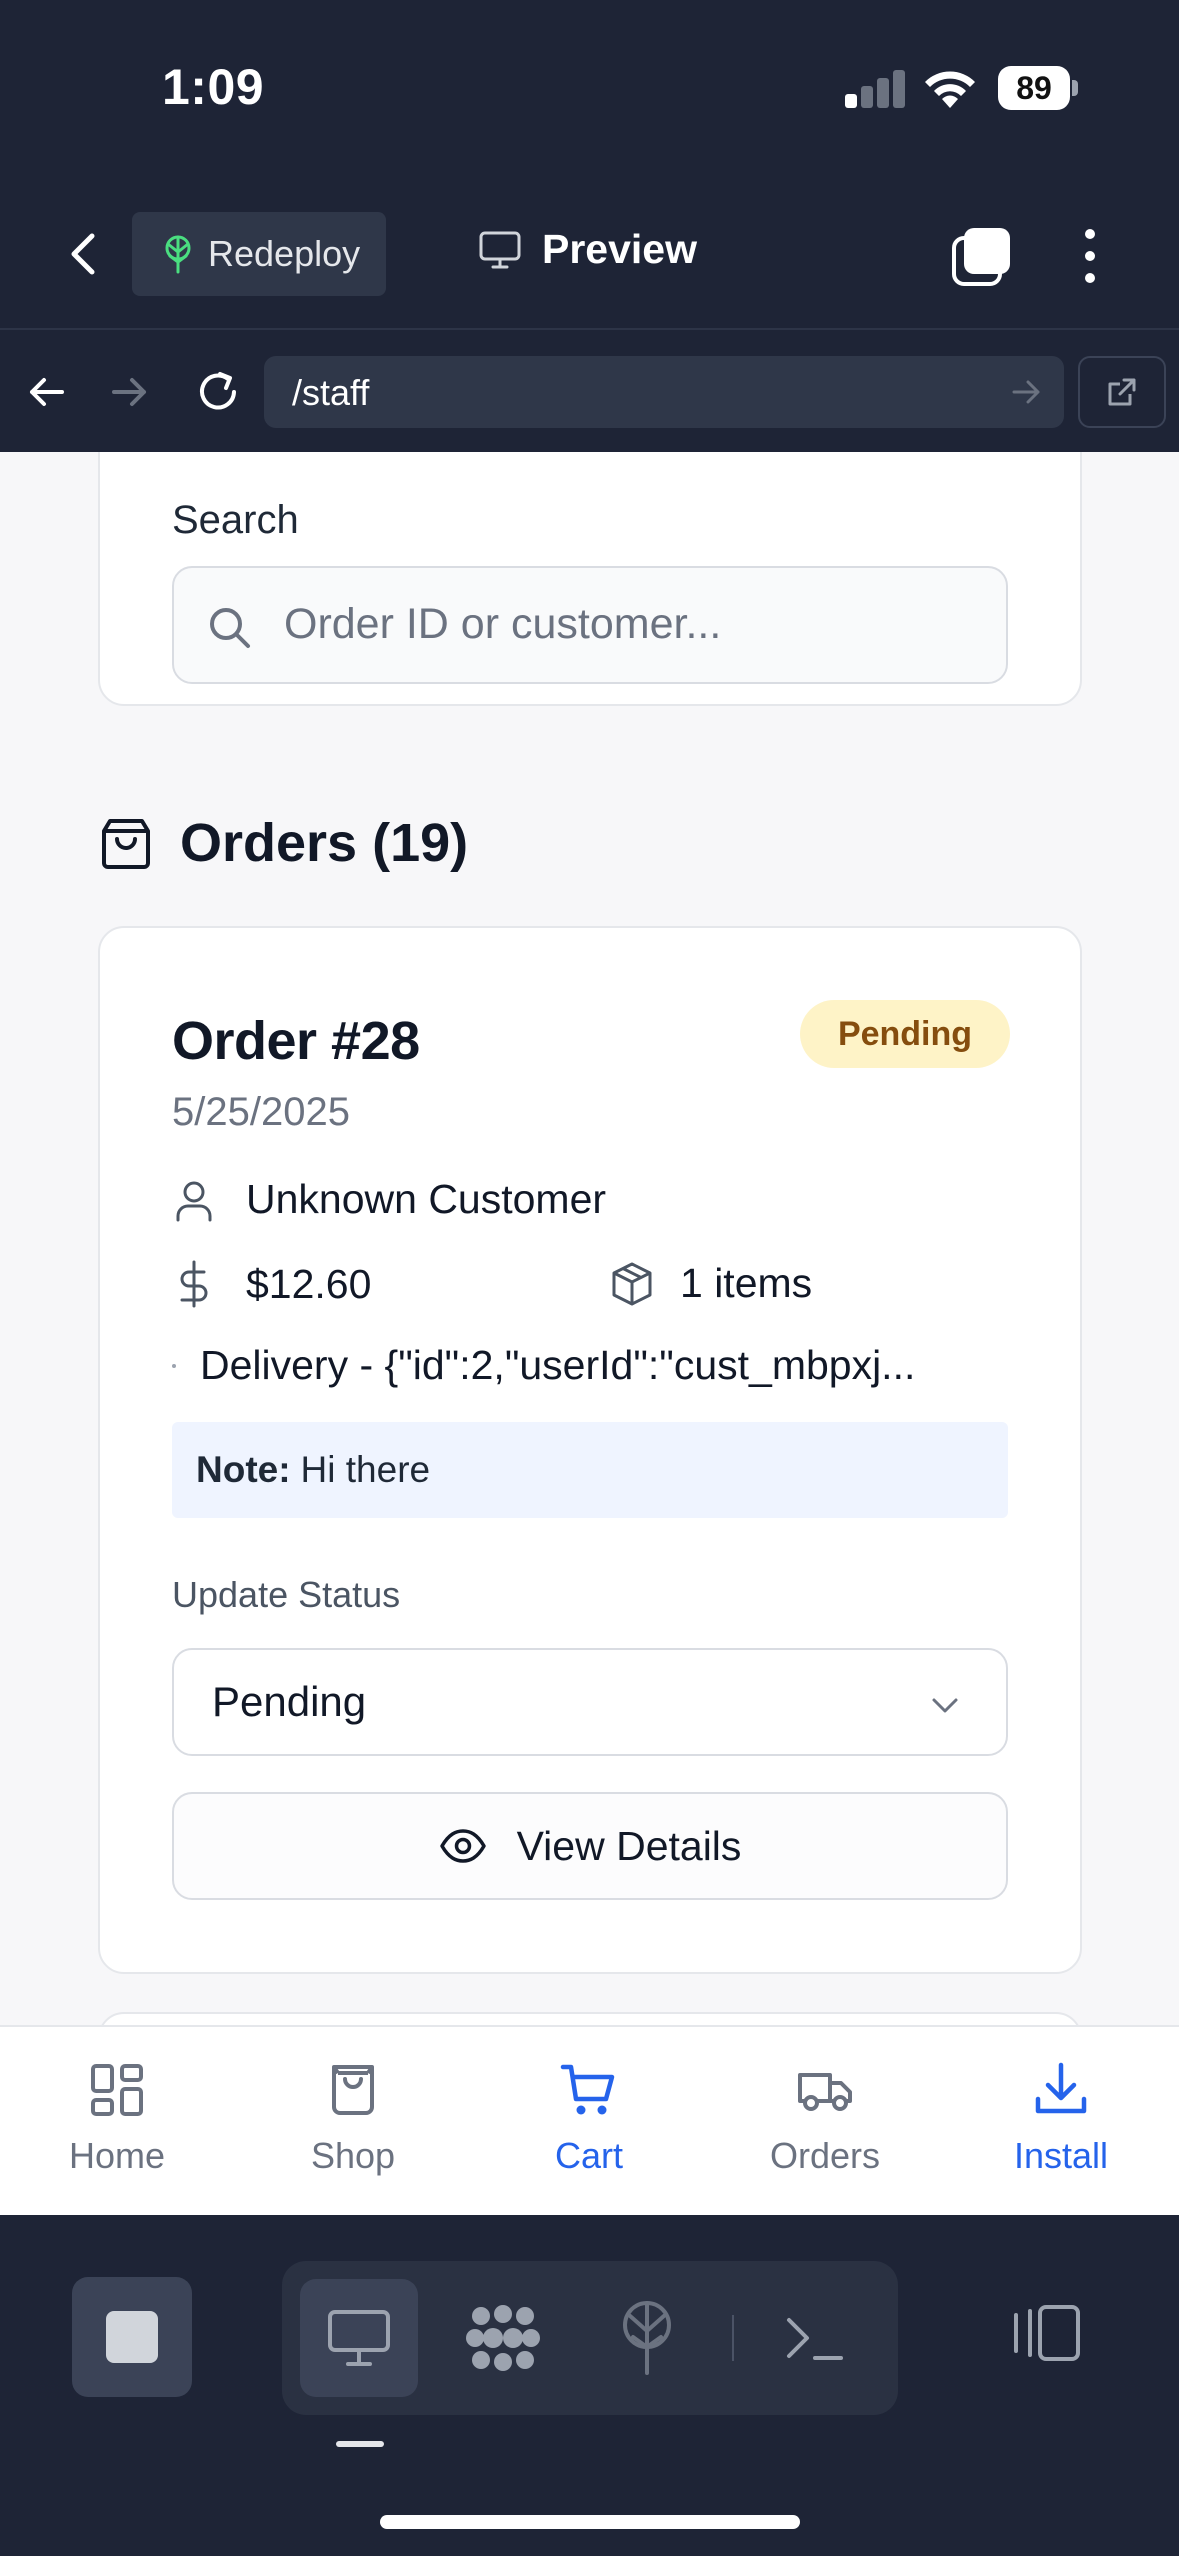  Describe the element at coordinates (309, 1283) in the screenshot. I see `order-total: $12.60` at that location.